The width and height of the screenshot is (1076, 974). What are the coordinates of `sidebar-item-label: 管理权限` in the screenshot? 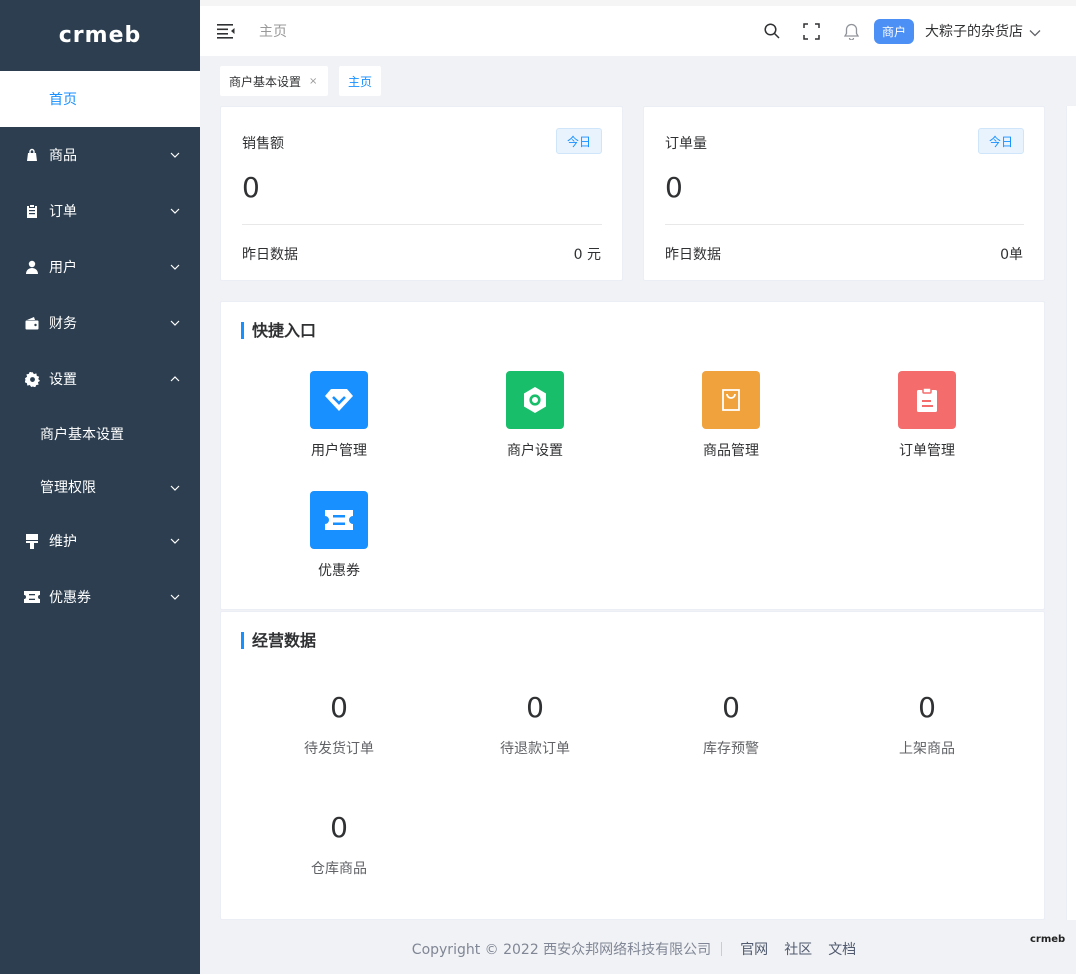 It's located at (68, 487).